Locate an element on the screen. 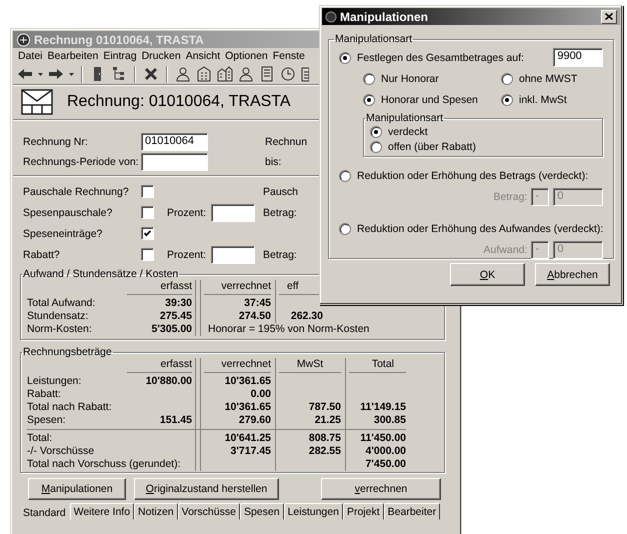 This screenshot has width=627, height=534. tab: Weitere Info is located at coordinates (102, 511).